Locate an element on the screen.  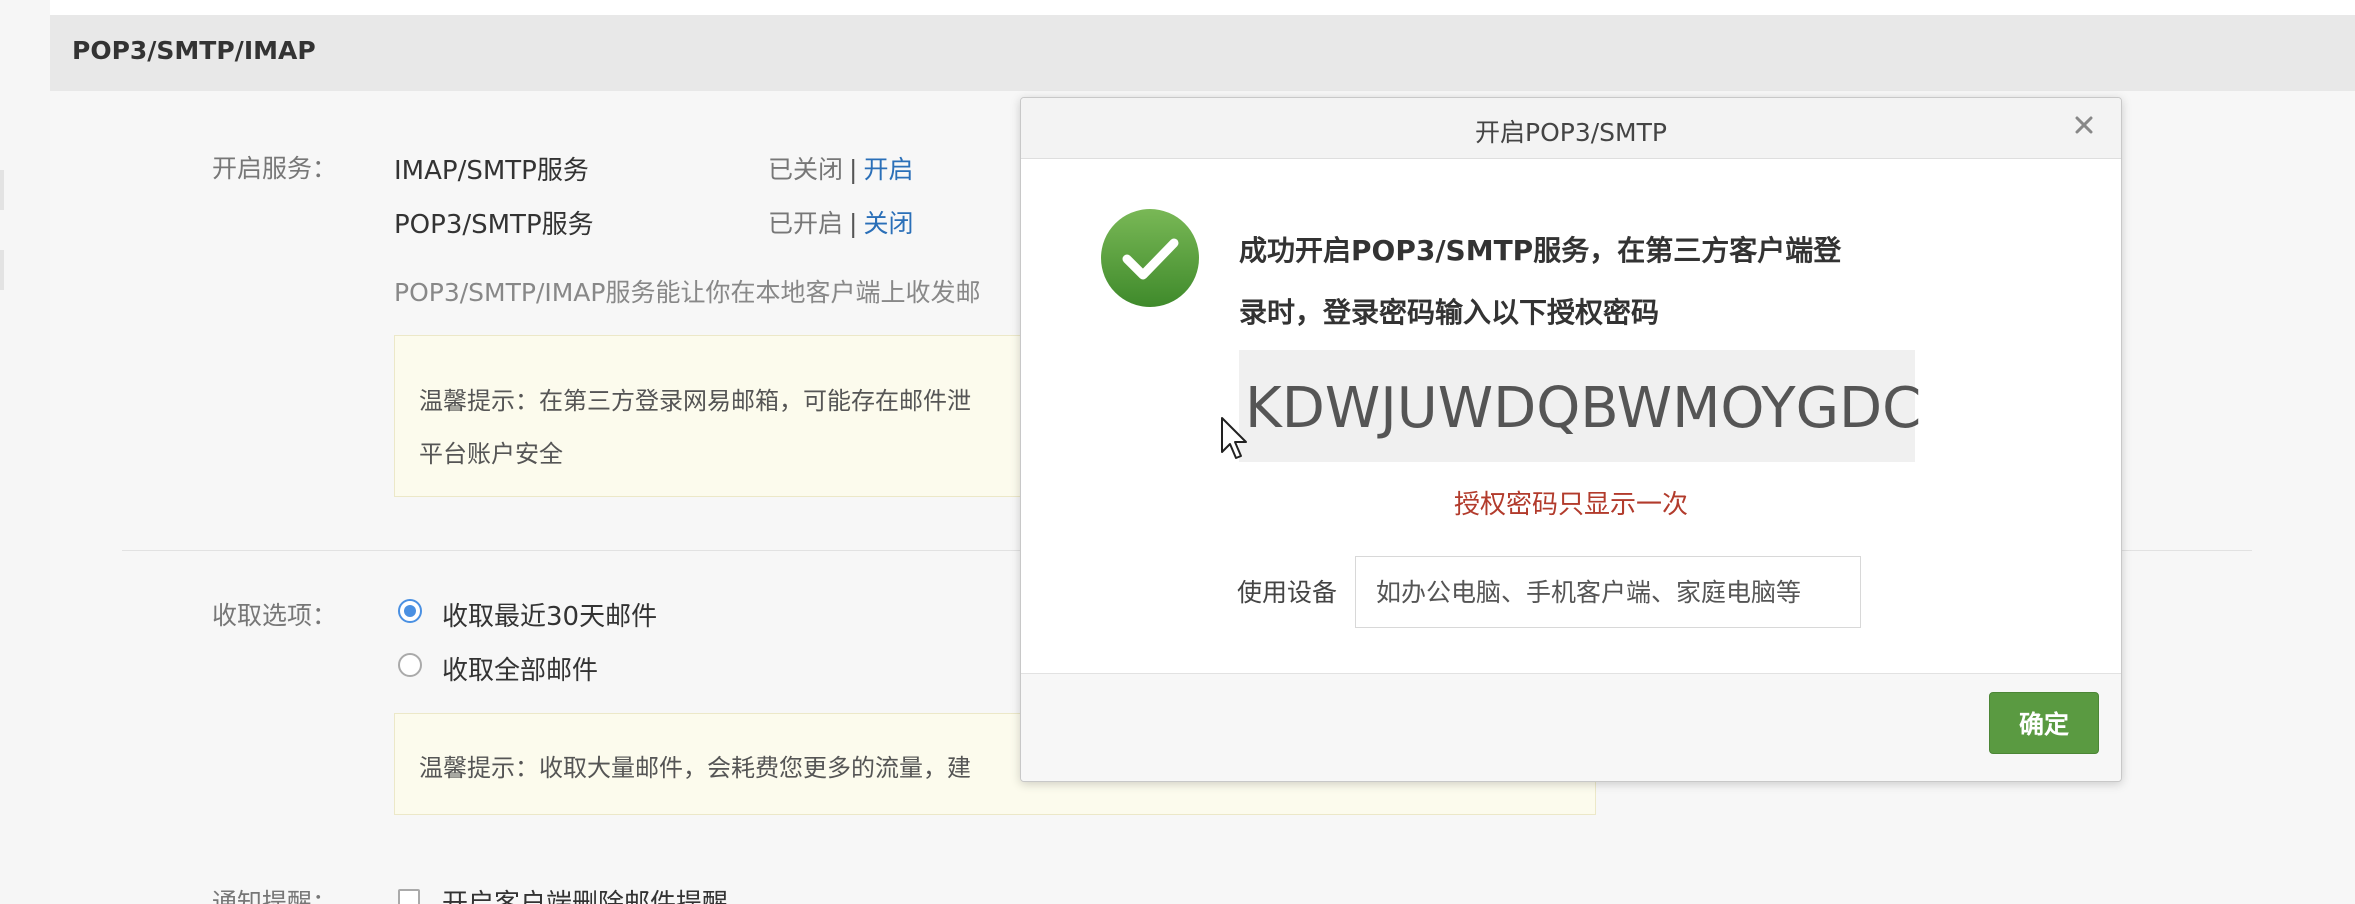
auth-code: KDWJUWDQBWMOYGDC is located at coordinates (1583, 408).